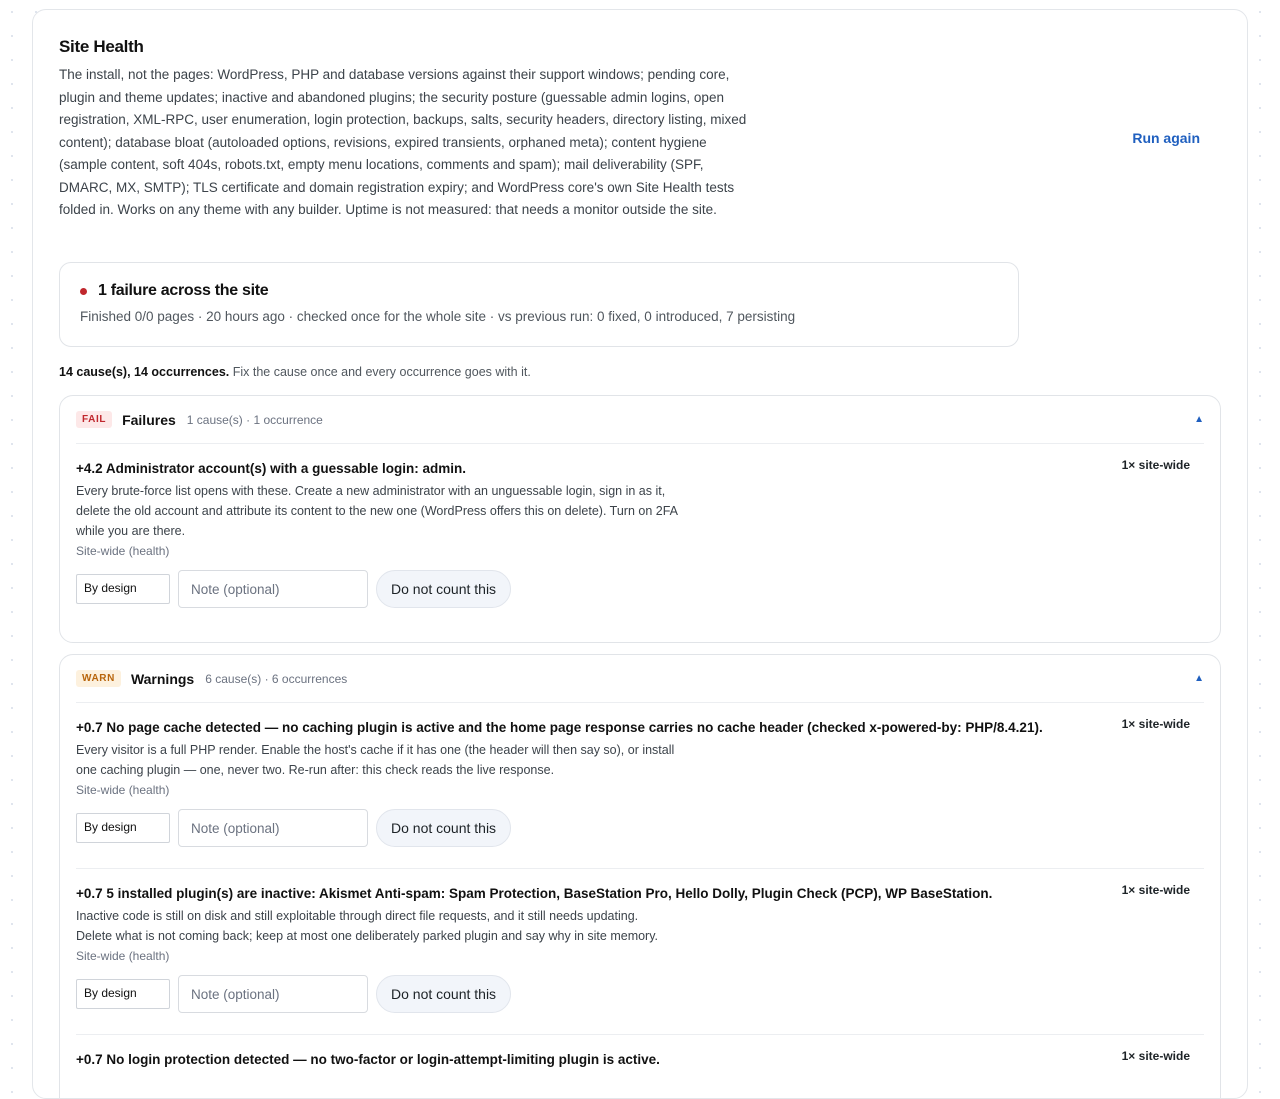  Describe the element at coordinates (144, 372) in the screenshot. I see `cause-counts-bold: 14 cause(s), 14 occurrences.` at that location.